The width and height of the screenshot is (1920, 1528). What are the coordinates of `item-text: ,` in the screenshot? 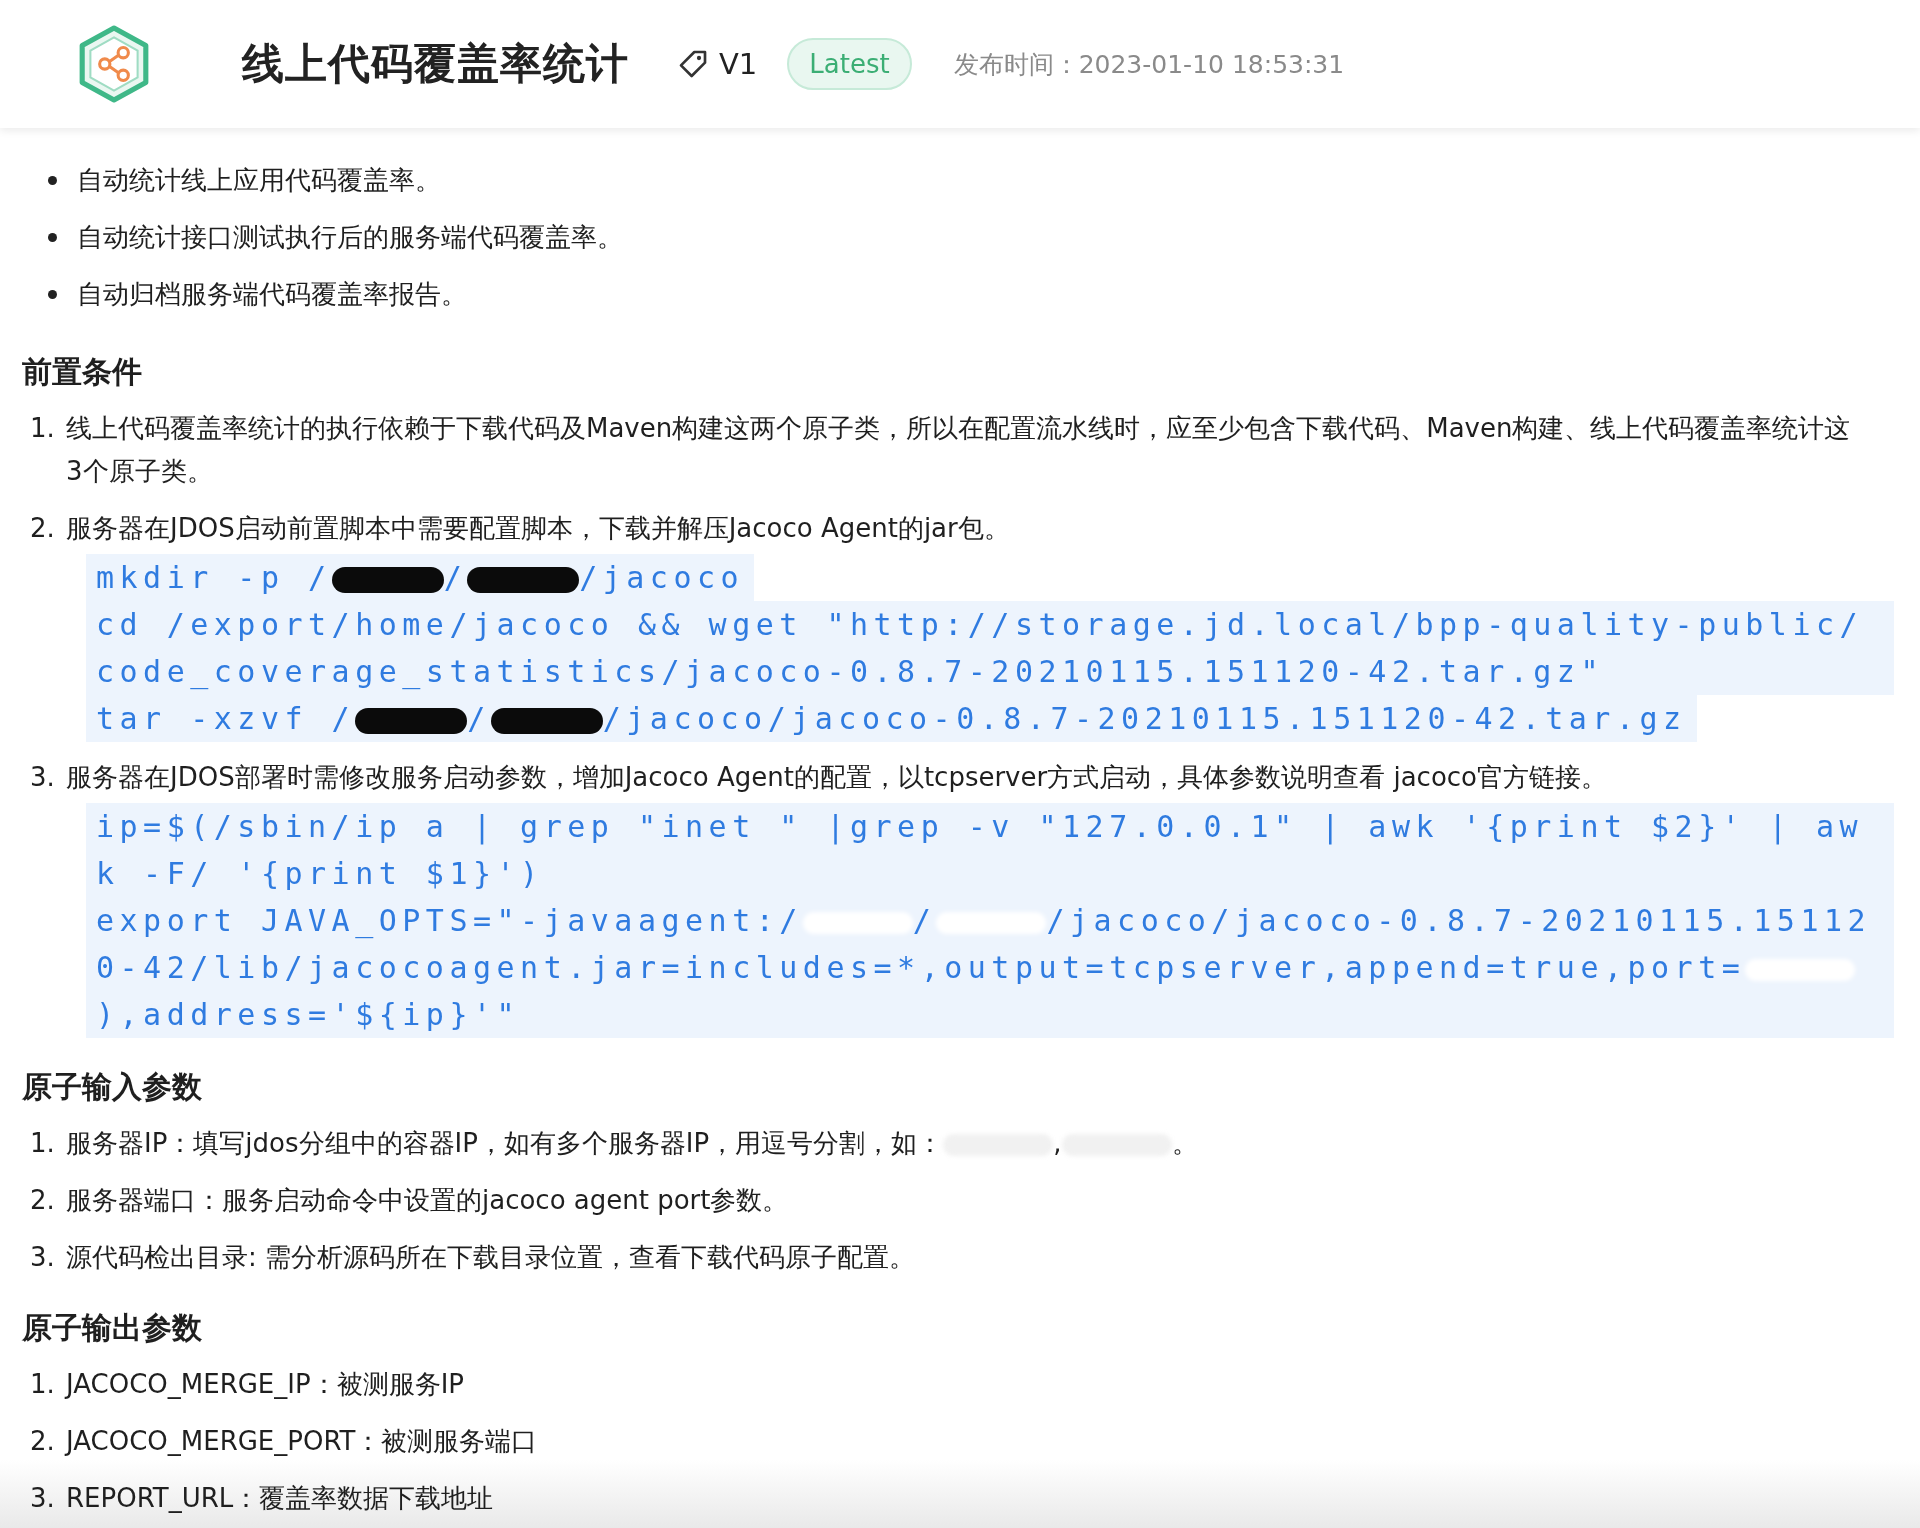 It's located at (1057, 1143).